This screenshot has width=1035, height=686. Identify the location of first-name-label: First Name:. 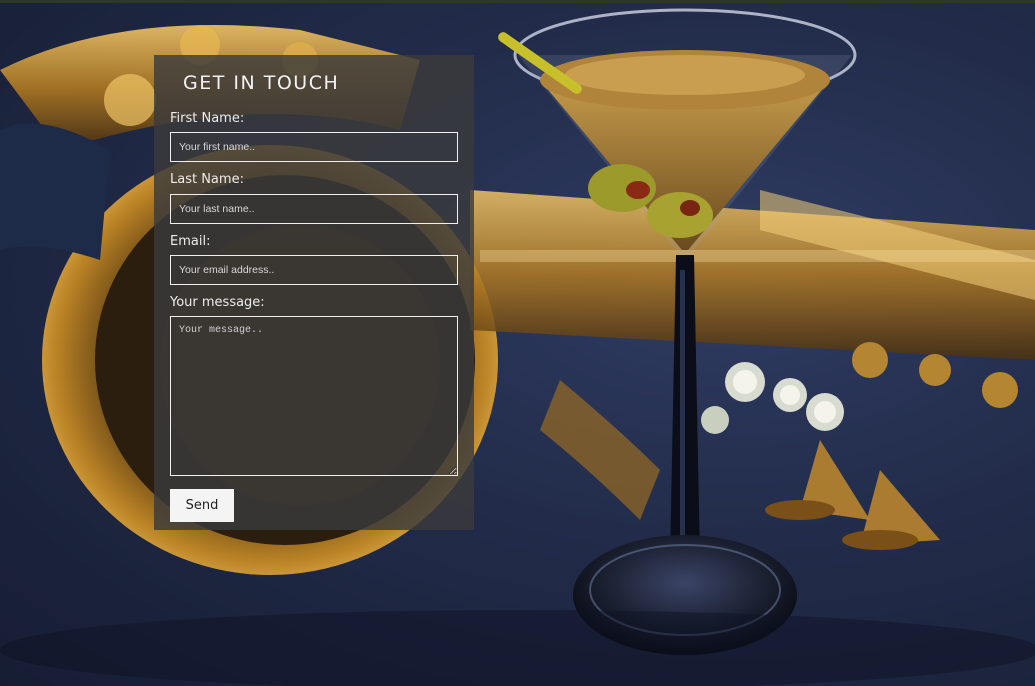
(207, 118).